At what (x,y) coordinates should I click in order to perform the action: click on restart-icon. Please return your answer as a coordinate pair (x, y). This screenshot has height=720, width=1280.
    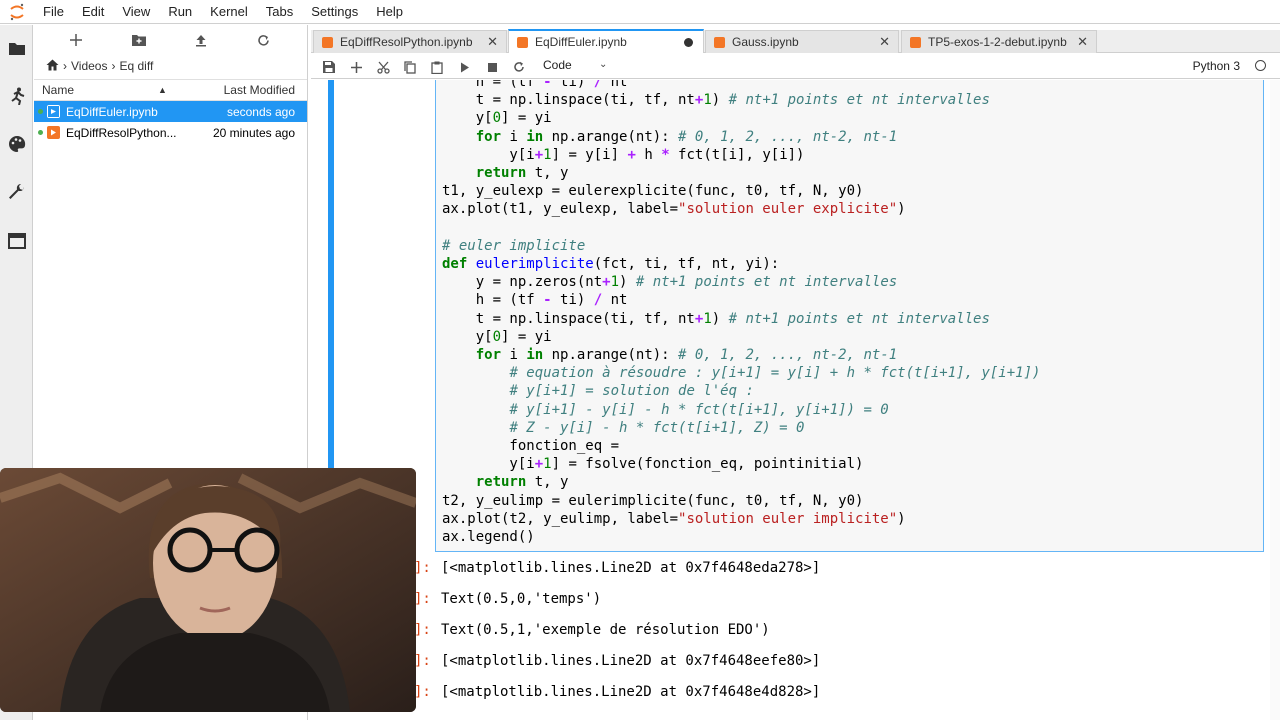
    Looking at the image, I should click on (519, 67).